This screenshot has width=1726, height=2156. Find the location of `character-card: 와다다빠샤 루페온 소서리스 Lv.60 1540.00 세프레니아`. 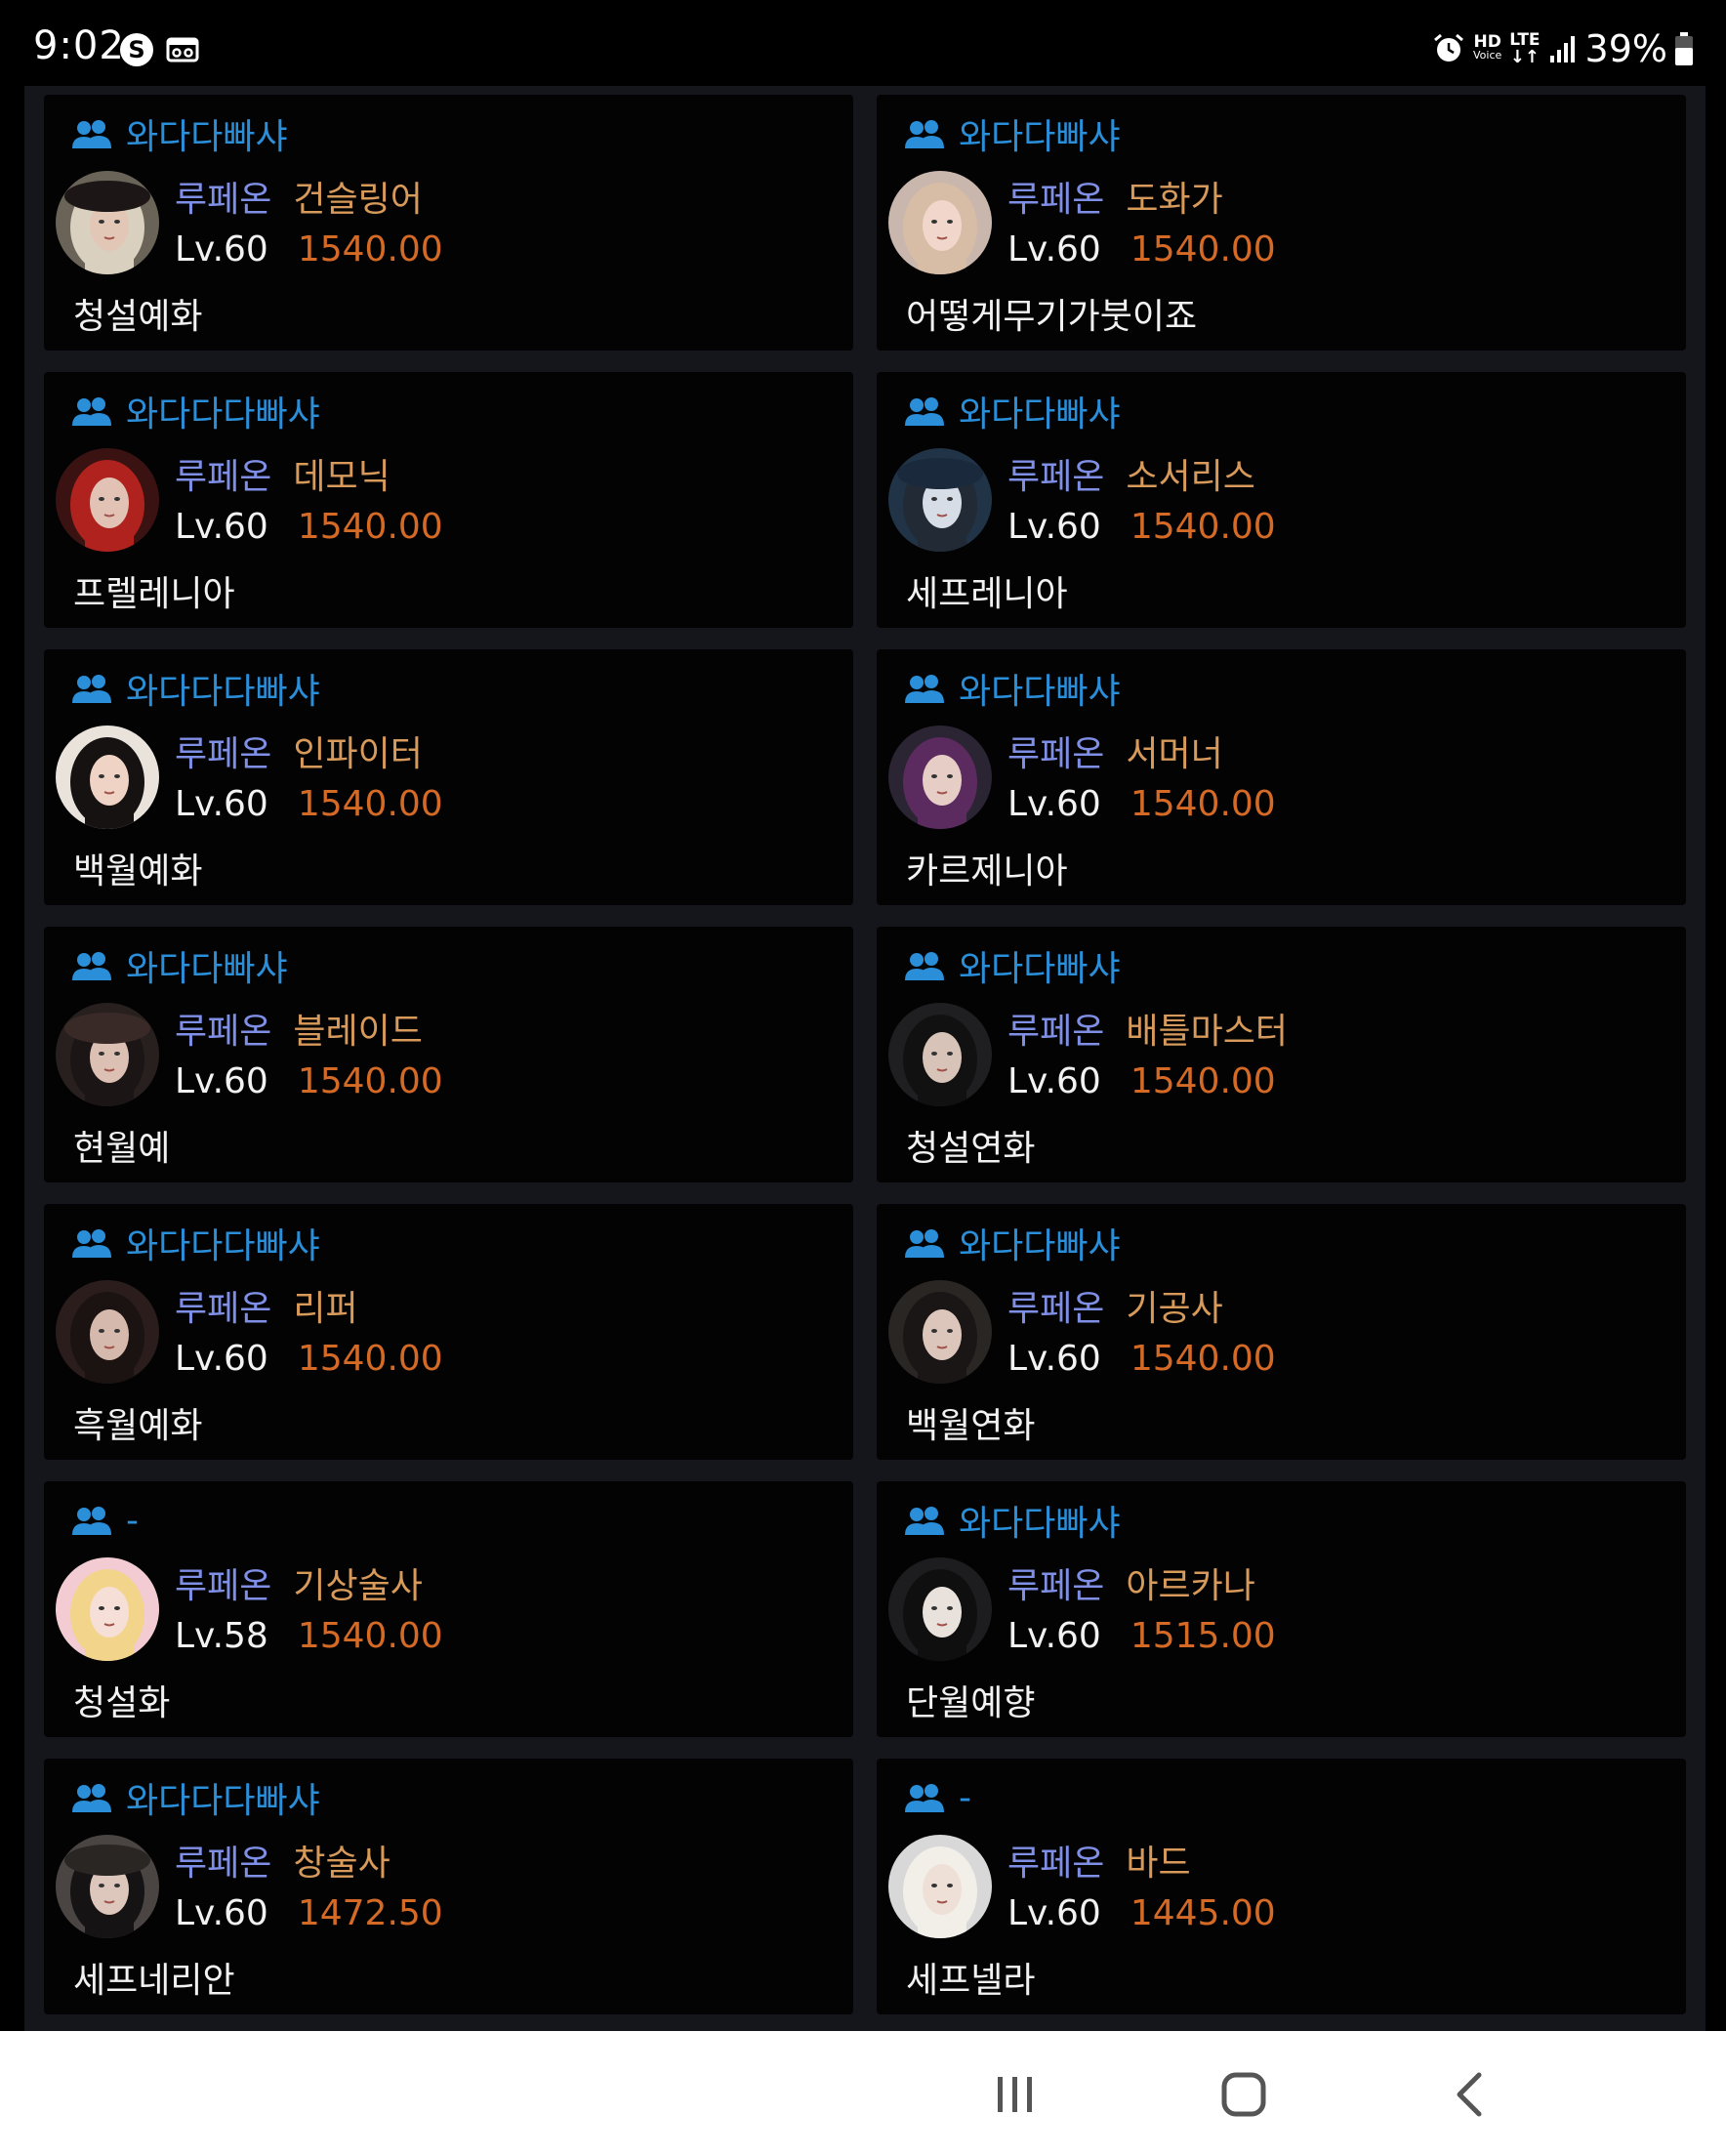

character-card: 와다다빠샤 루페온 소서리스 Lv.60 1540.00 세프레니아 is located at coordinates (1281, 500).